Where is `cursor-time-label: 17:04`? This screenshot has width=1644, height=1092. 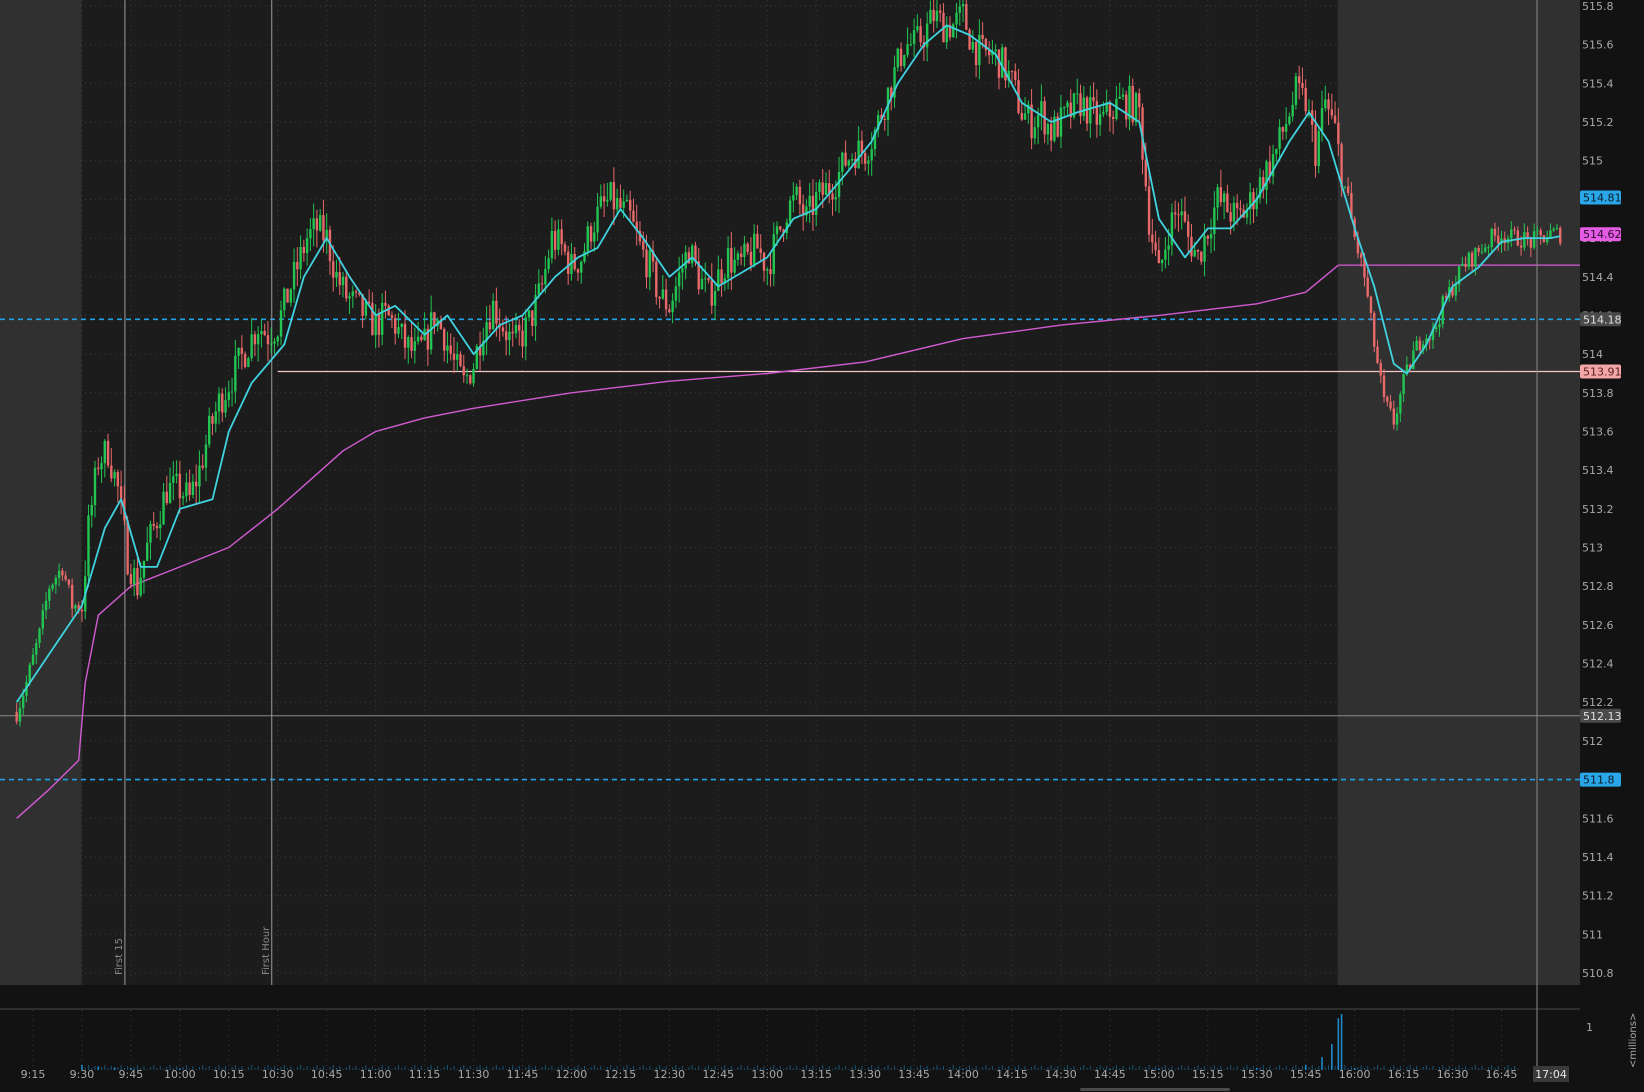
cursor-time-label: 17:04 is located at coordinates (1551, 1074).